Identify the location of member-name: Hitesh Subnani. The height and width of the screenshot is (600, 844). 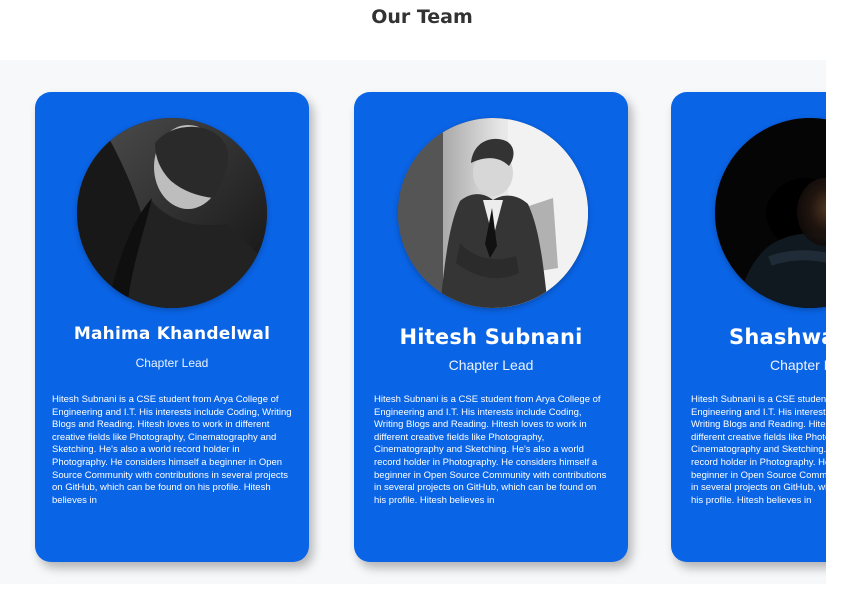
(491, 337).